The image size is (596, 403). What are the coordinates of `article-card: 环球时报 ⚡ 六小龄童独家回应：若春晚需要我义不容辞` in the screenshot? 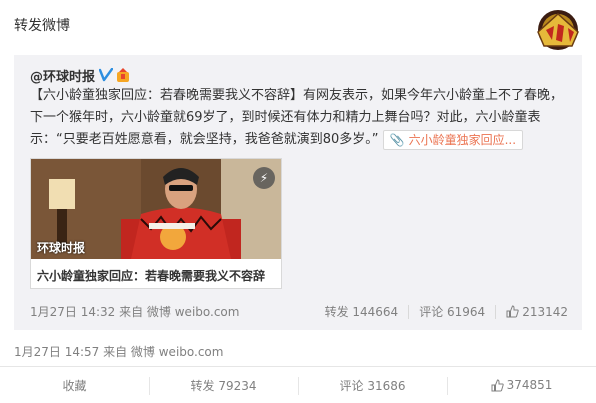 It's located at (156, 223).